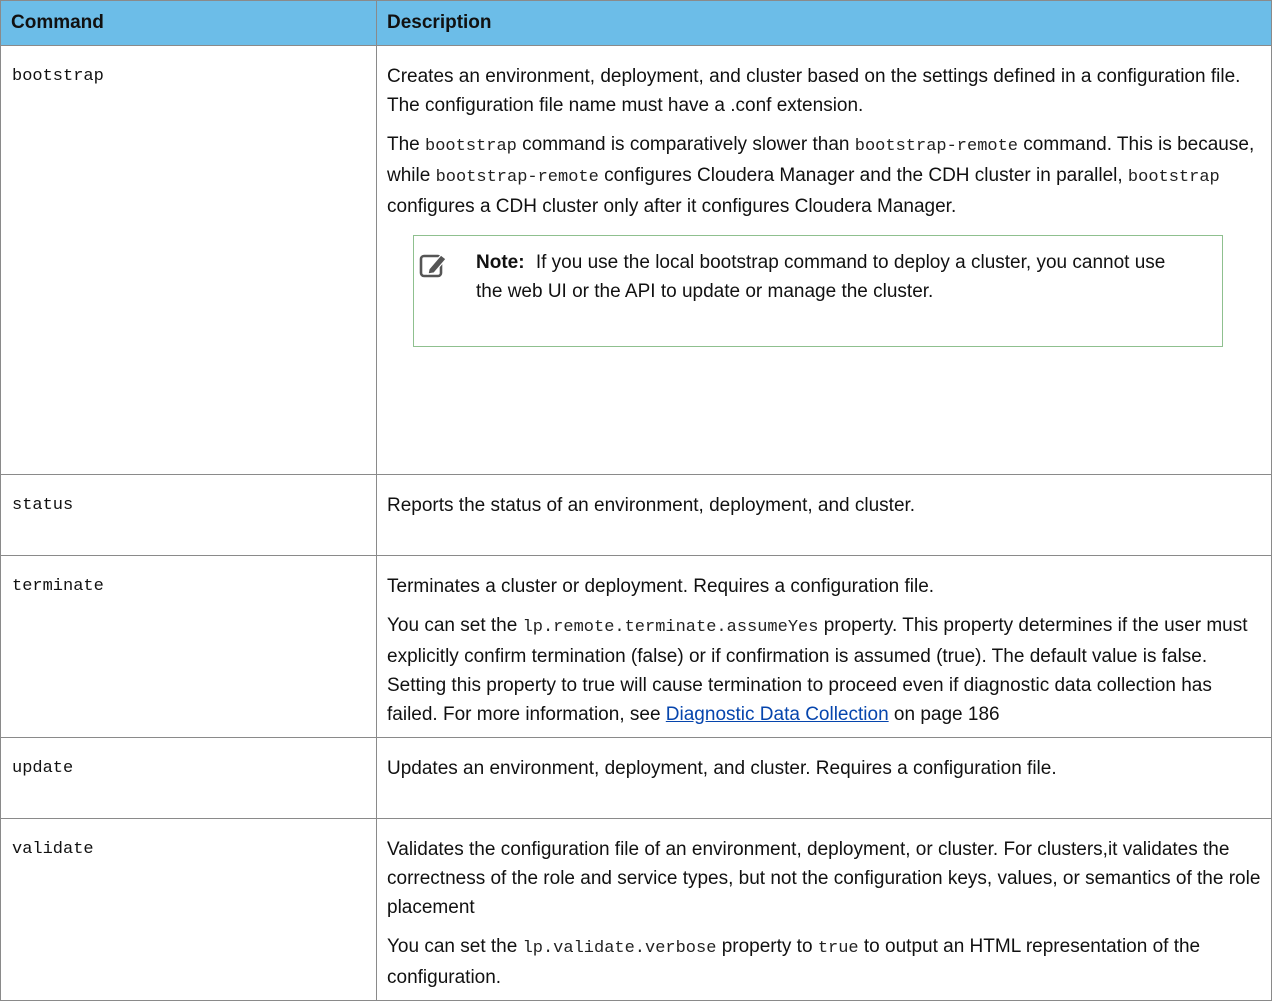 The image size is (1272, 1001). What do you see at coordinates (433, 266) in the screenshot?
I see `edit-note-icon` at bounding box center [433, 266].